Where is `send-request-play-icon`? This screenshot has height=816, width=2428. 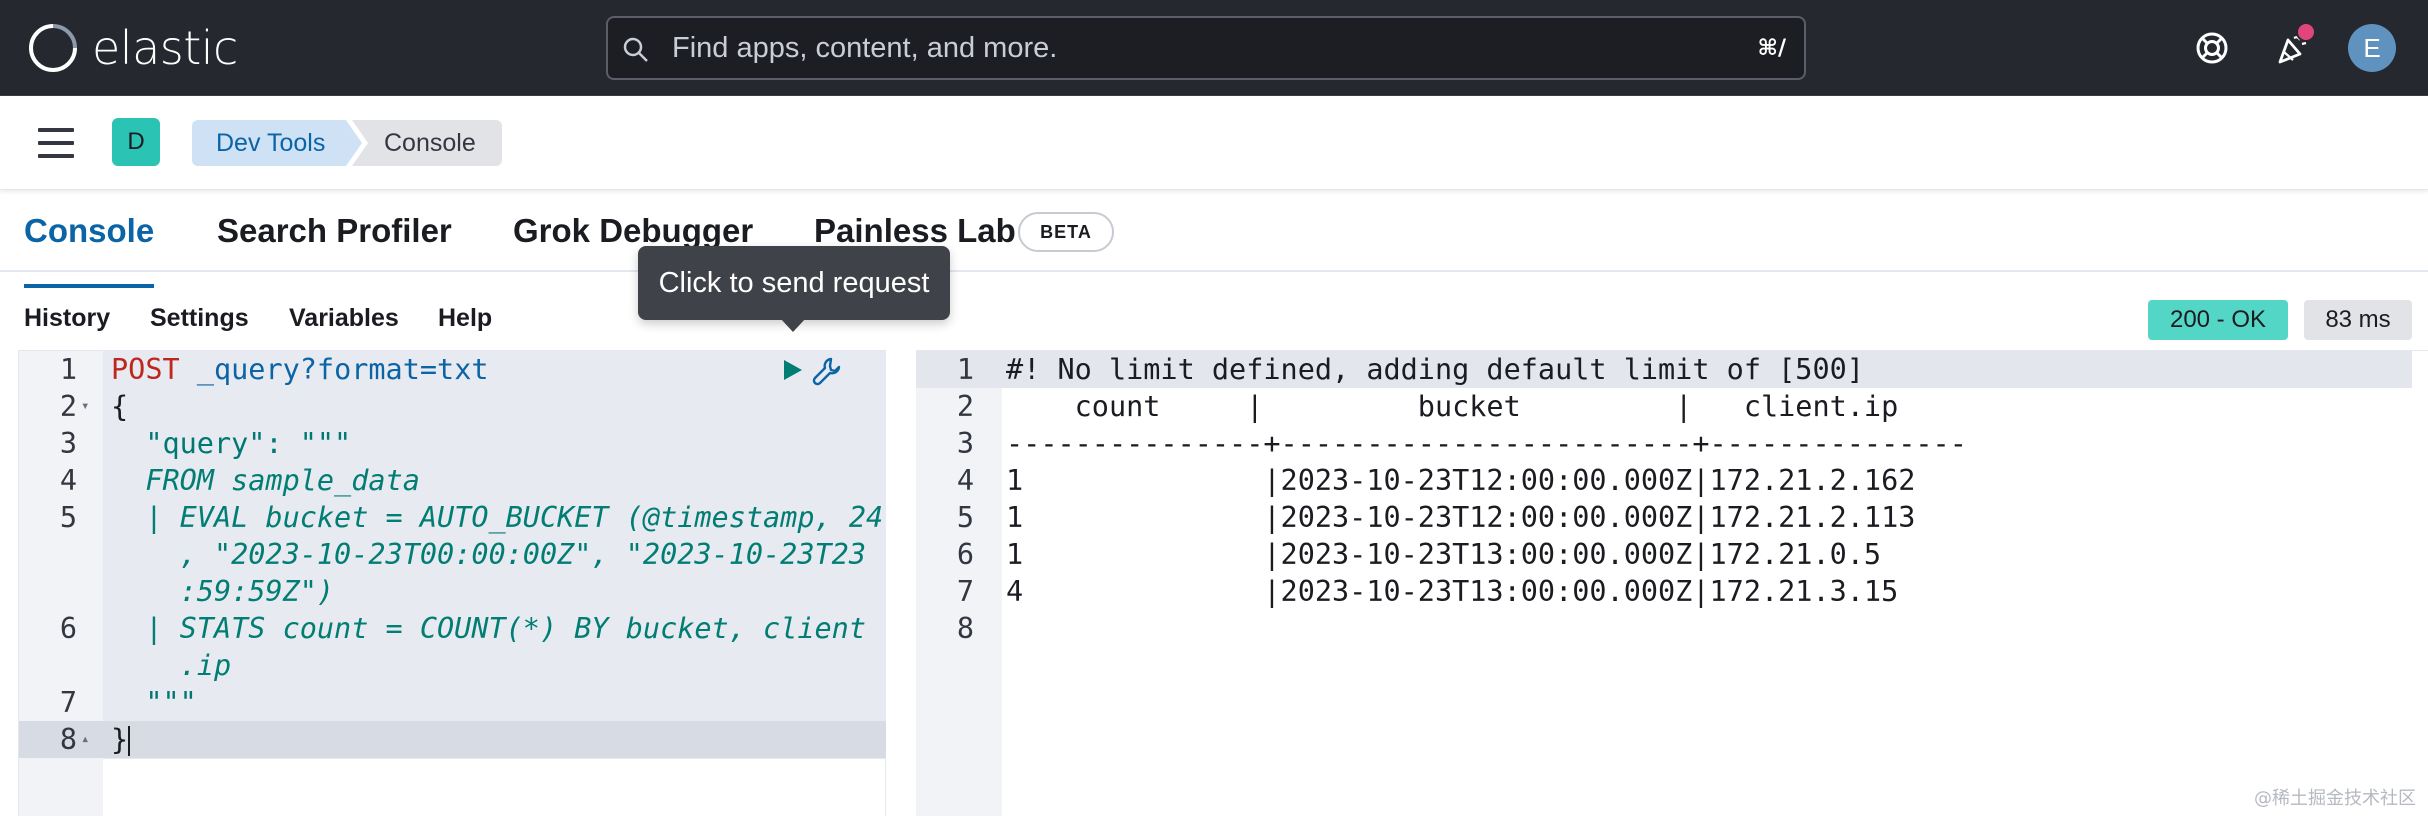 send-request-play-icon is located at coordinates (792, 370).